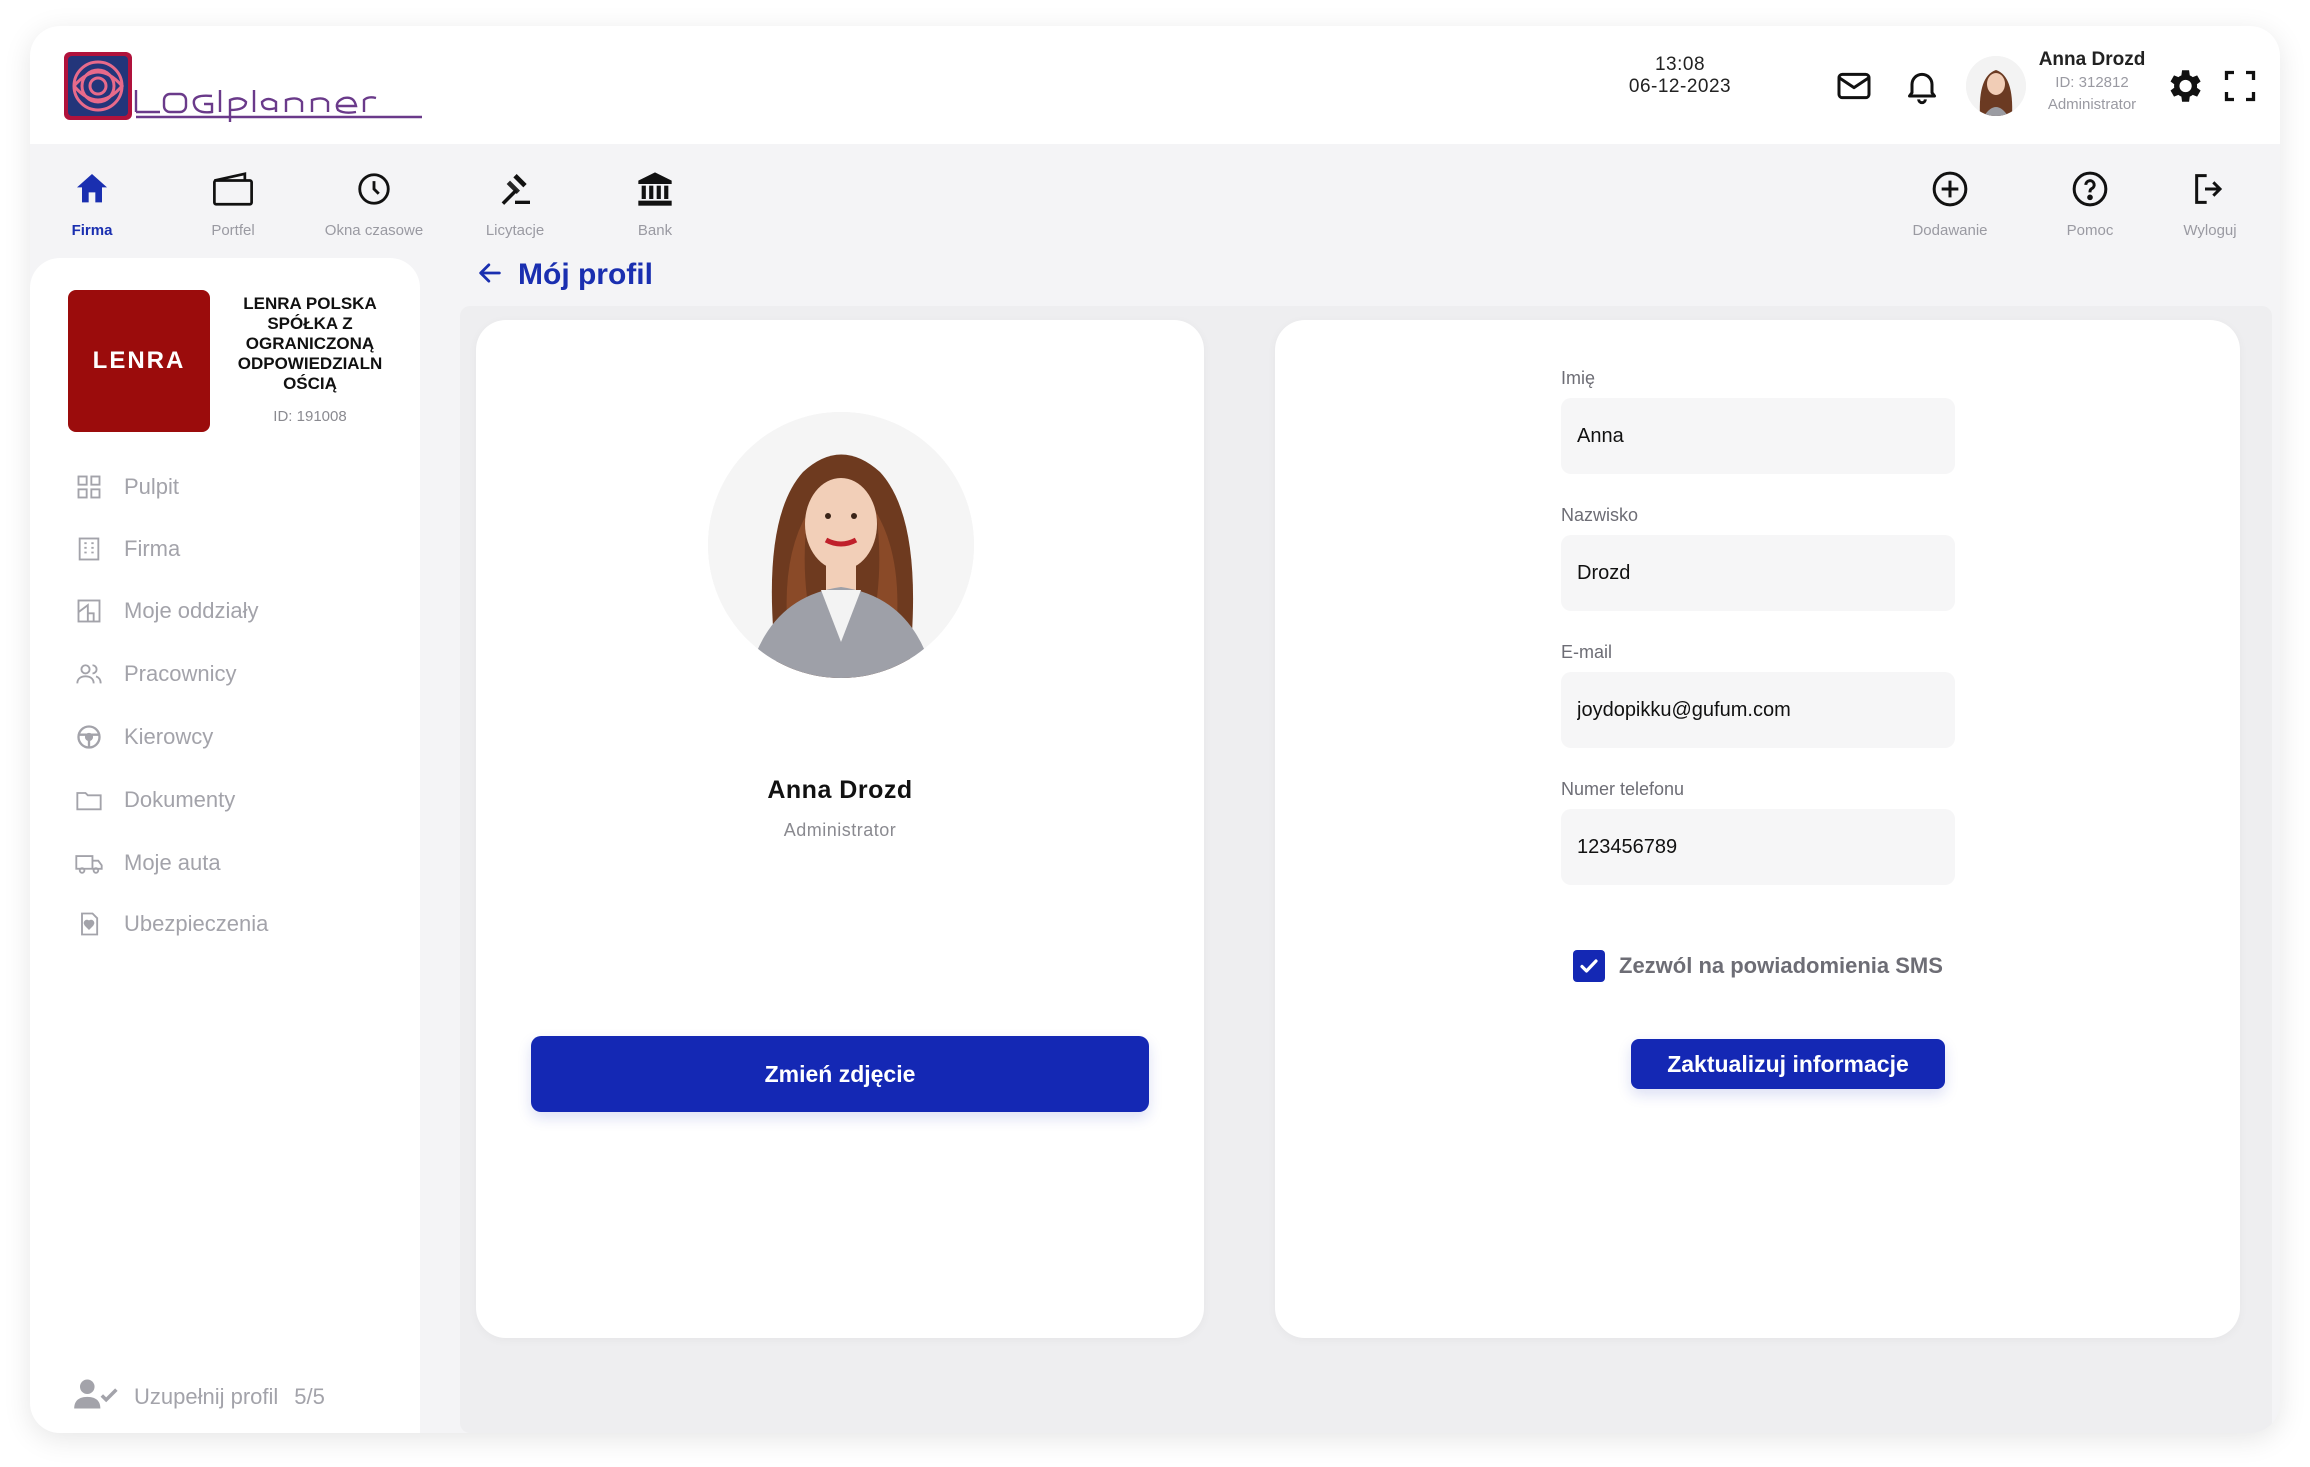  I want to click on nav-portfel: Portfel, so click(233, 202).